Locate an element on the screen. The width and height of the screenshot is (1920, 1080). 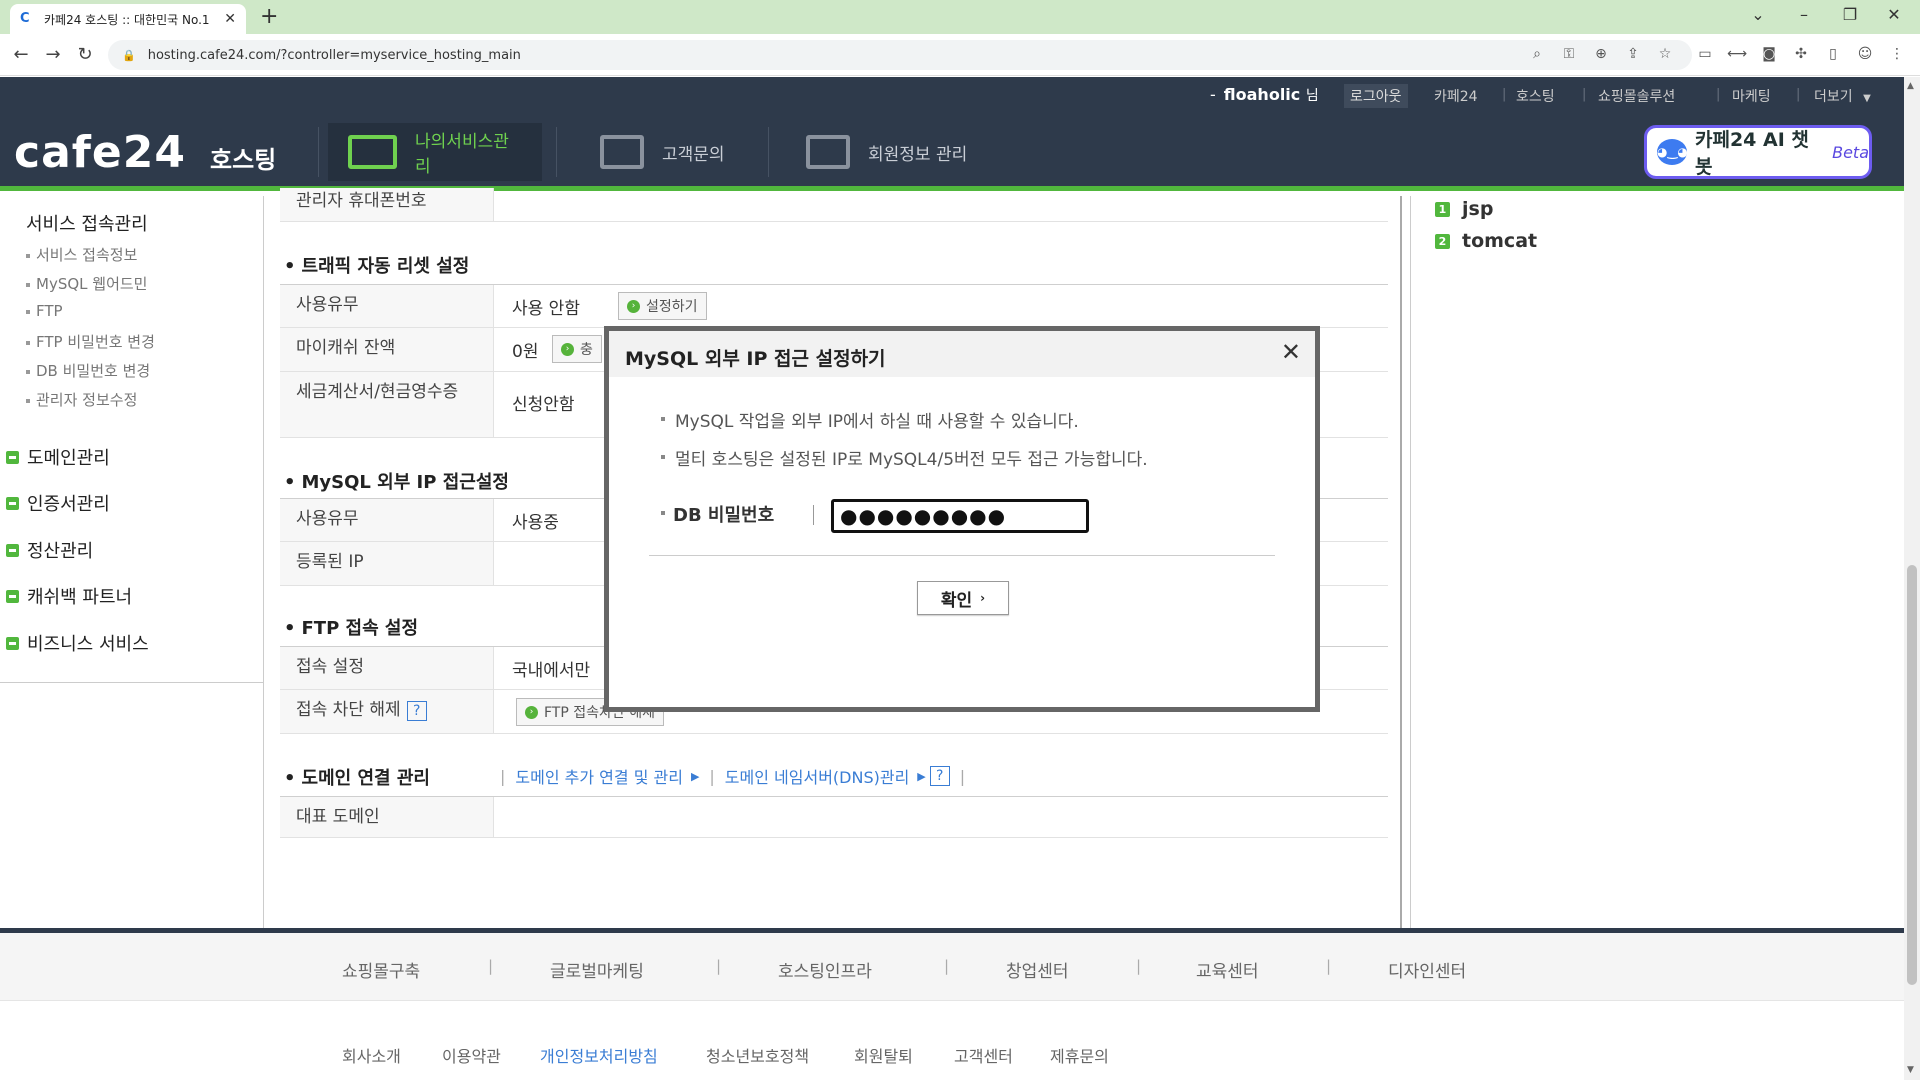
triangle-right-icon: ▶ is located at coordinates (695, 776).